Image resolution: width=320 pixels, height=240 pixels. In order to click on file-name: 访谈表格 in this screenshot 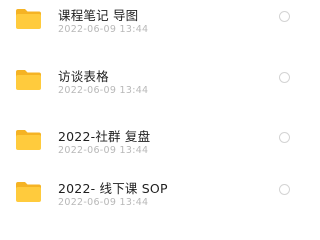, I will do `click(83, 76)`.